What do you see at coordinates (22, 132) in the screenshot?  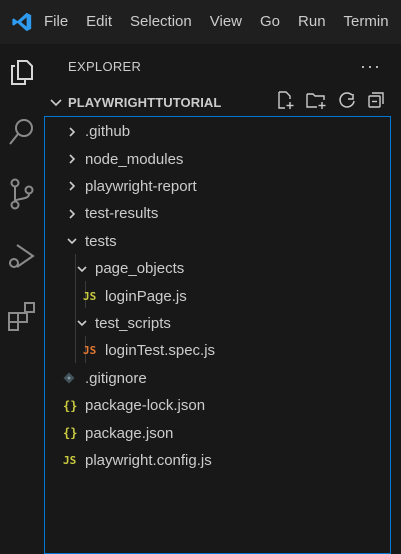 I see `search-icon` at bounding box center [22, 132].